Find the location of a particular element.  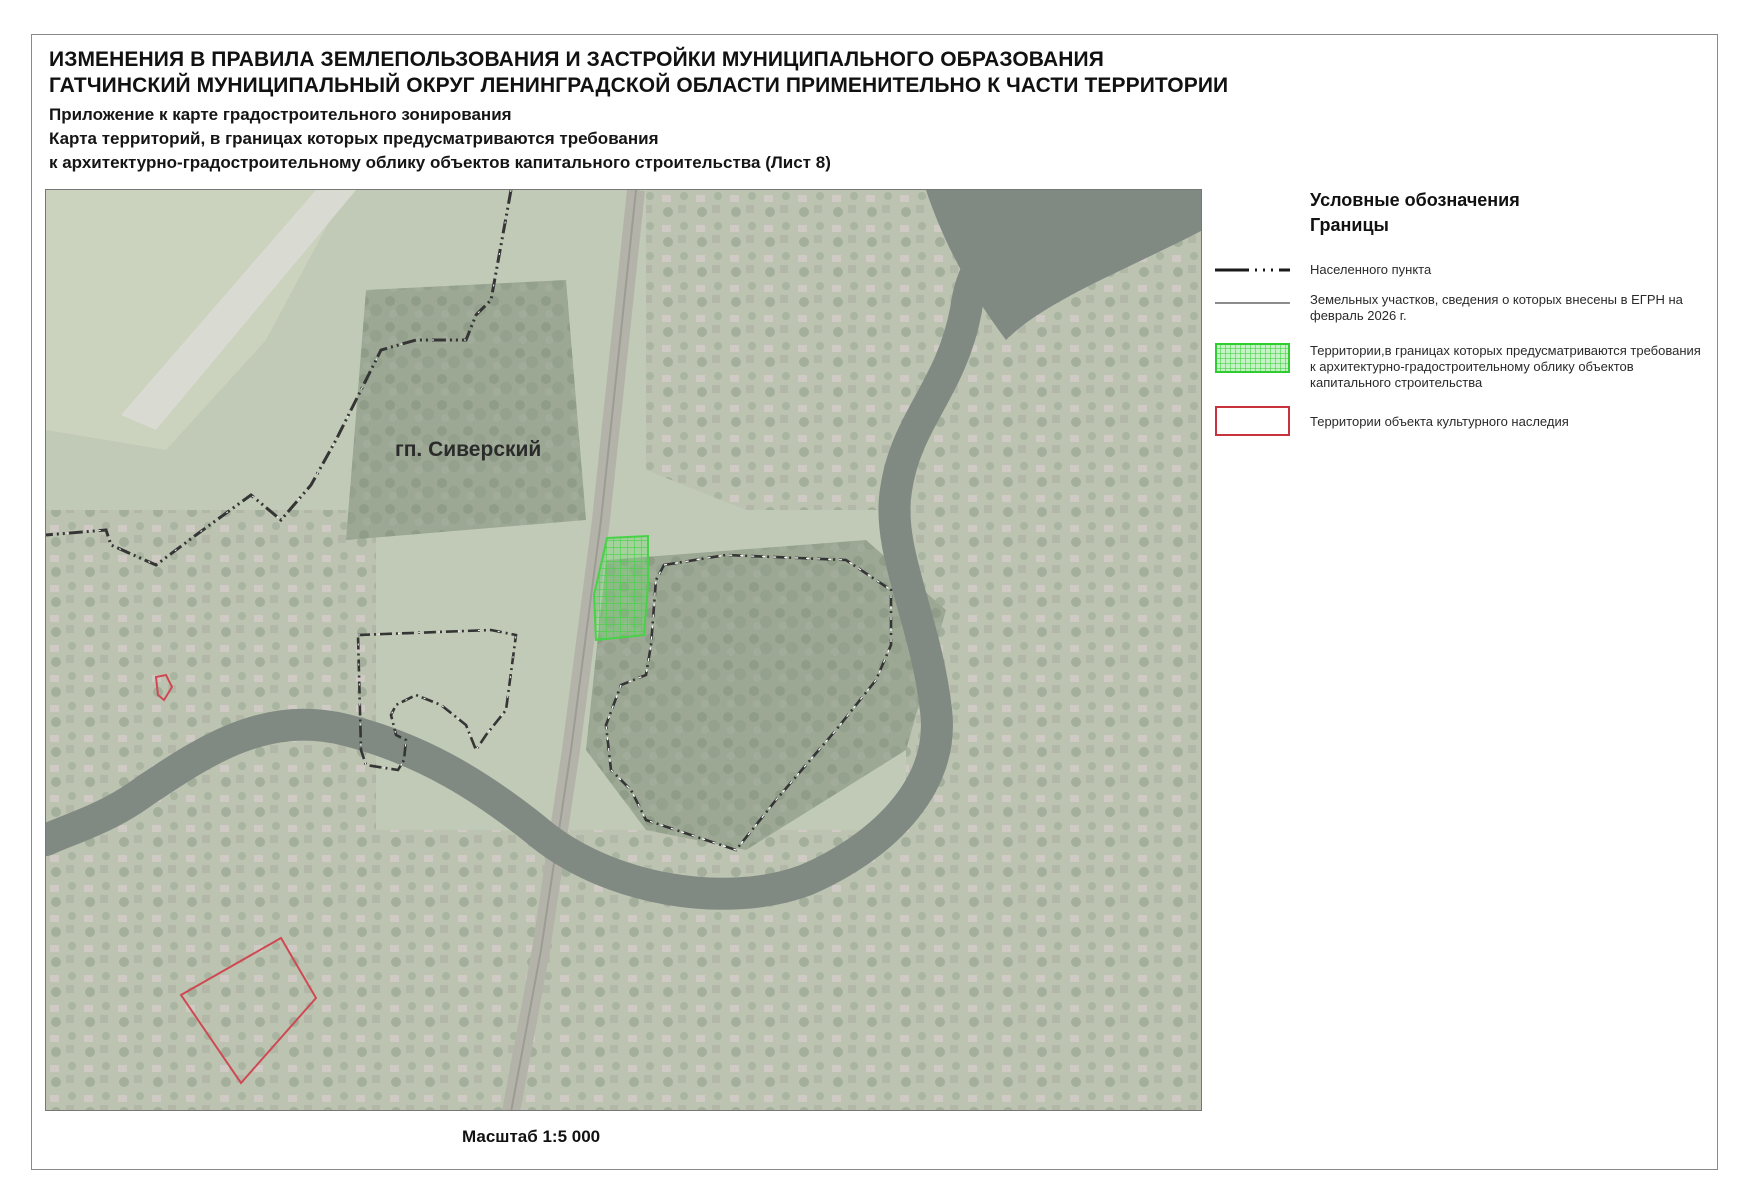

green-grid-icon is located at coordinates (1252, 358).